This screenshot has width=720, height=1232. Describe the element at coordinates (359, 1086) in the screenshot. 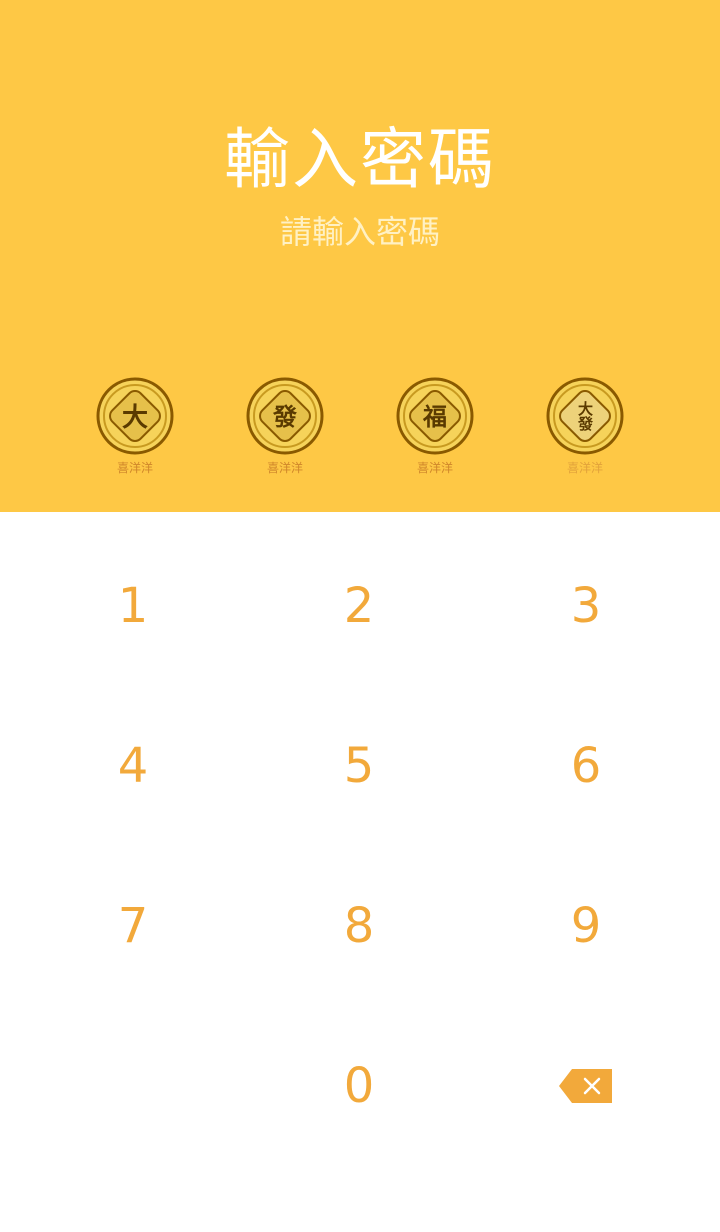

I see `key-0: 0` at that location.